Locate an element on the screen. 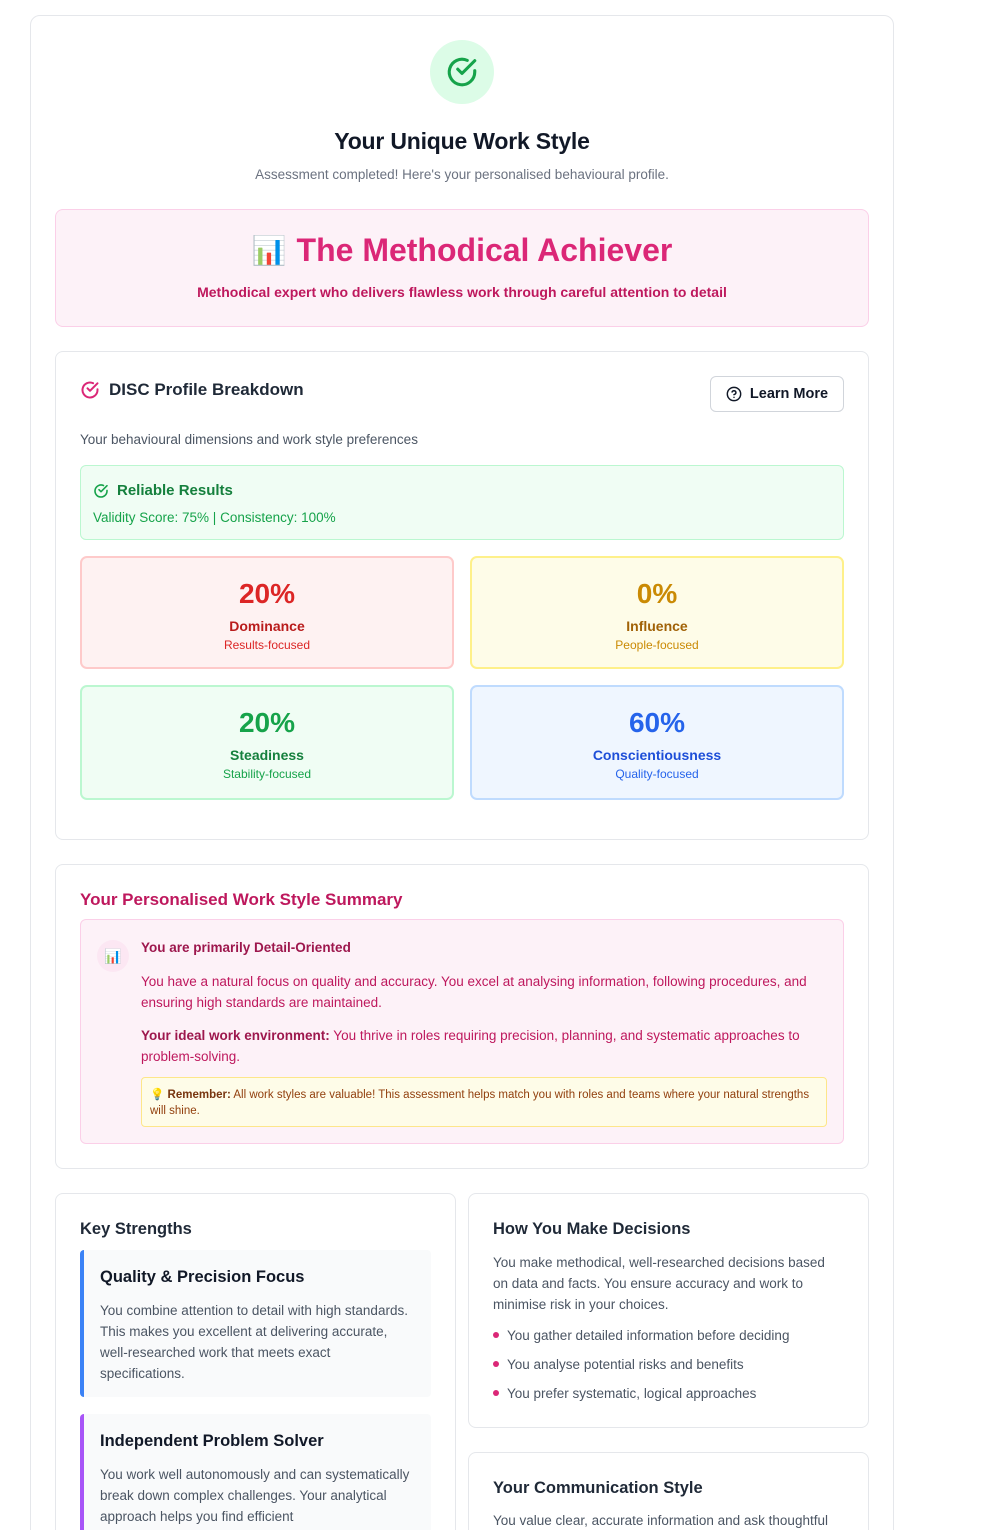 This screenshot has width=1006, height=1530. learn-more-label: Learn More is located at coordinates (789, 394).